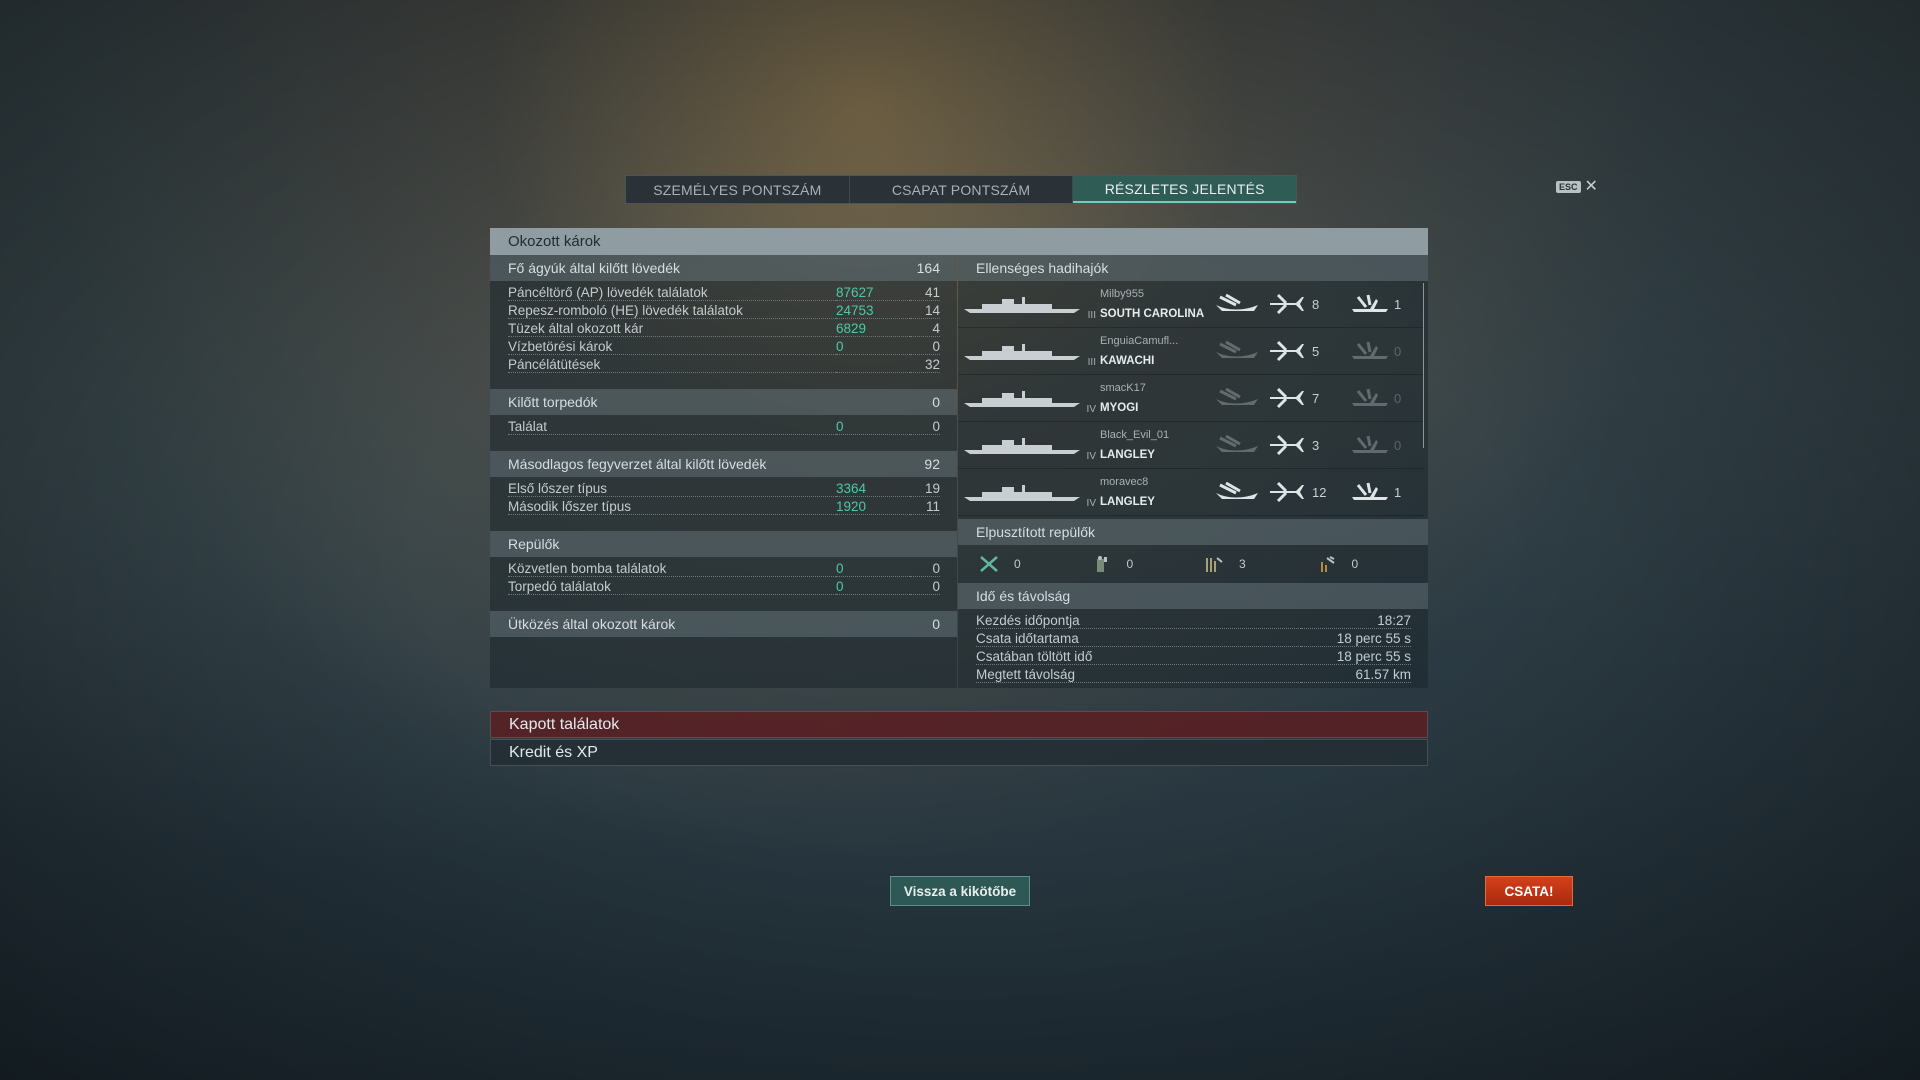  What do you see at coordinates (1119, 408) in the screenshot?
I see `ship-name: MYOGI` at bounding box center [1119, 408].